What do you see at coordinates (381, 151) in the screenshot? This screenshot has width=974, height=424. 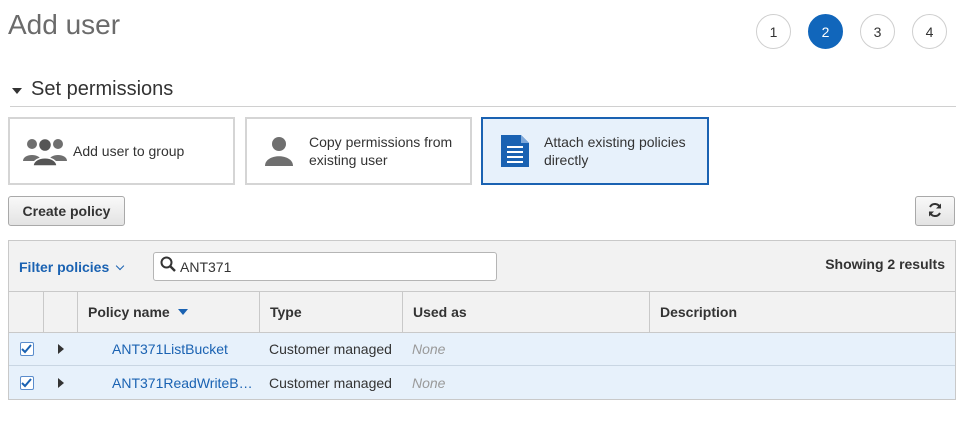 I see `option-label: Copy permissions from existing user` at bounding box center [381, 151].